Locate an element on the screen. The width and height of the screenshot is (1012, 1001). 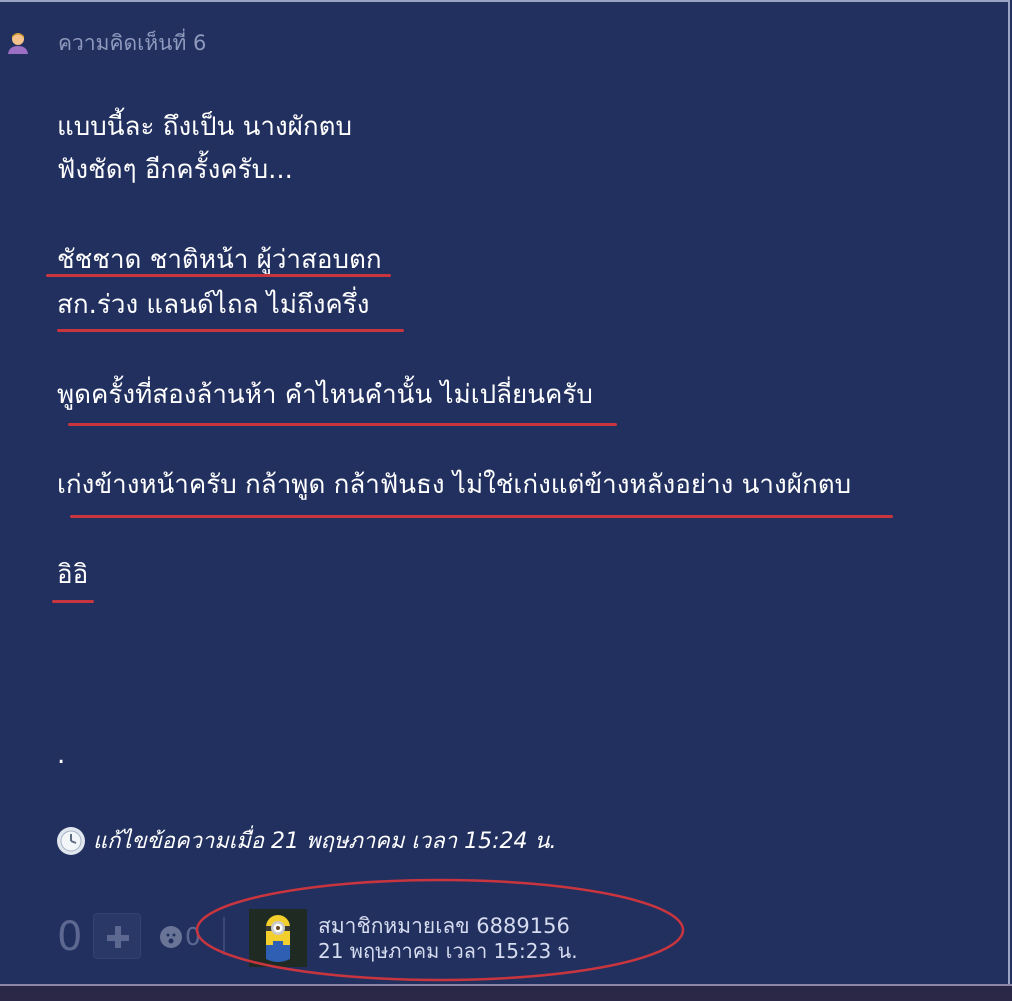
avatar is located at coordinates (278, 938).